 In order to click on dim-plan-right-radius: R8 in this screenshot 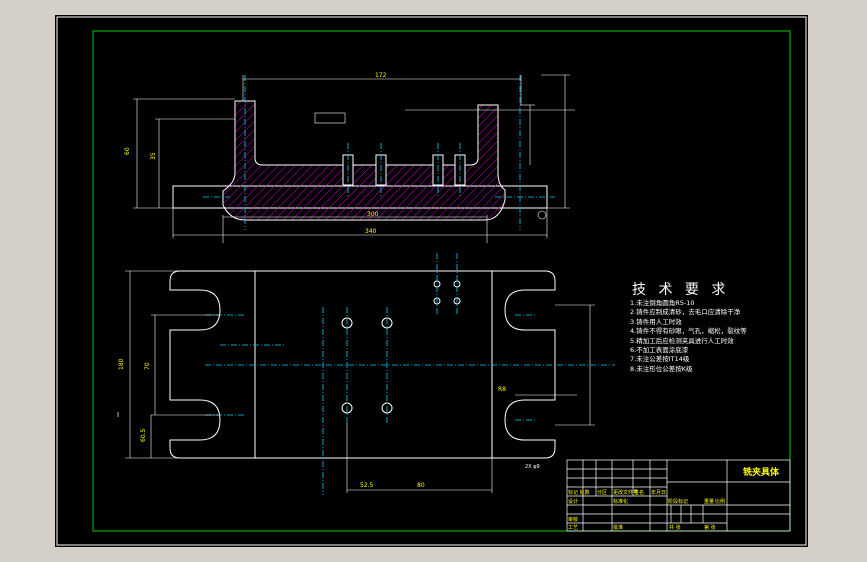, I will do `click(502, 389)`.